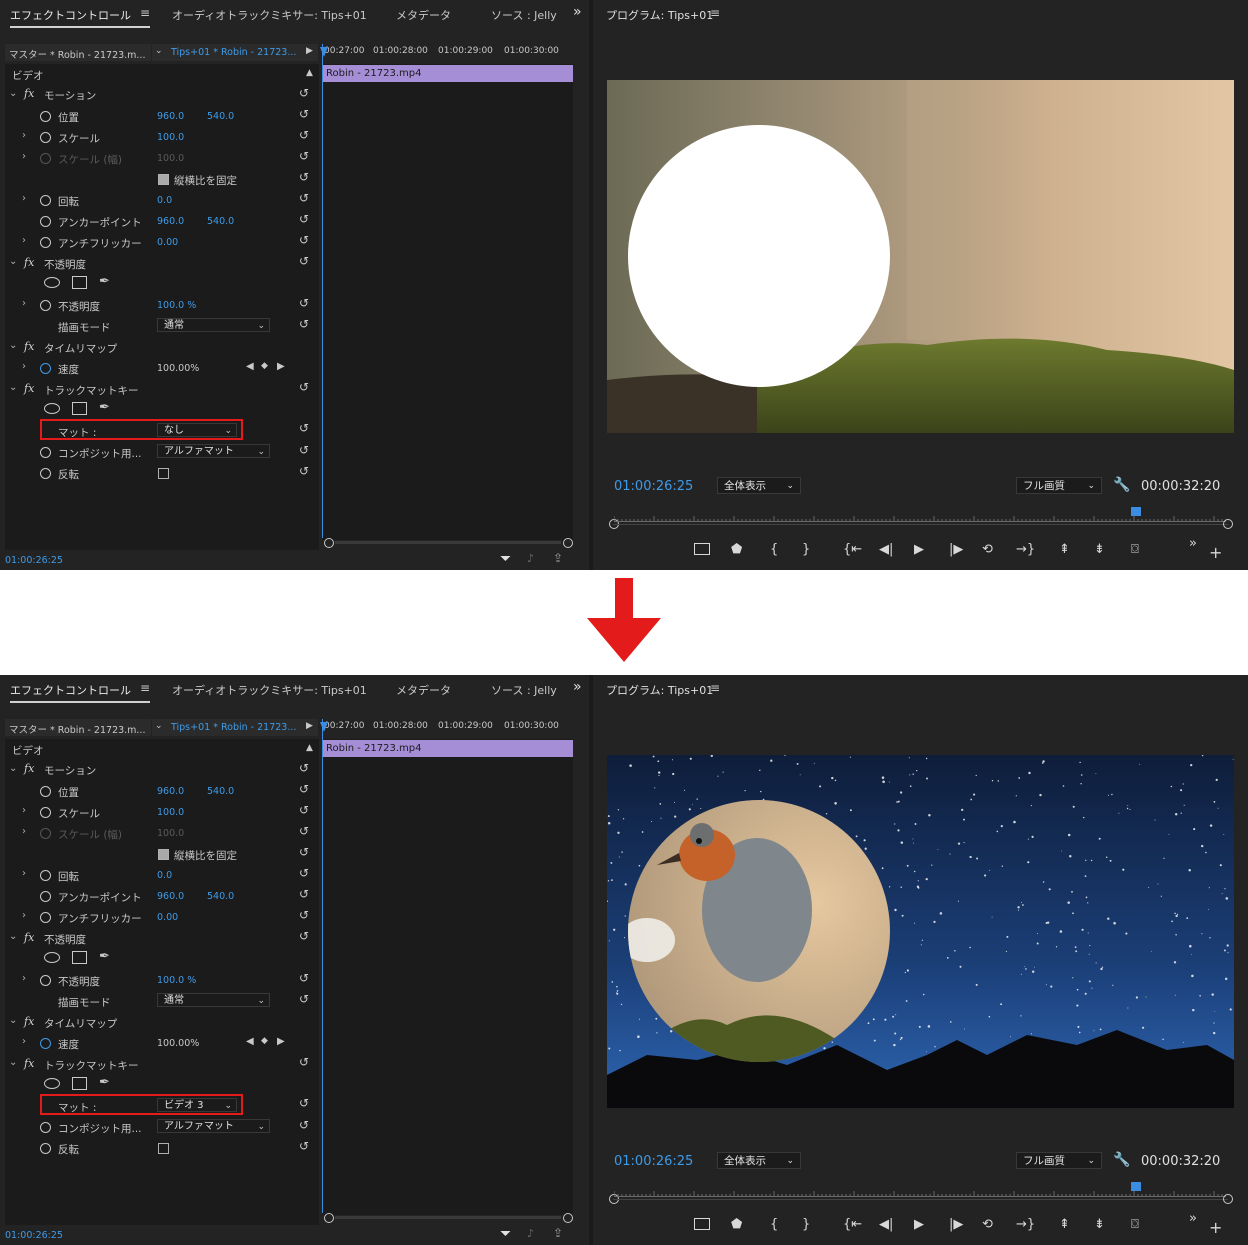 The image size is (1248, 1245). What do you see at coordinates (1193, 1218) in the screenshot?
I see `overflow-icon: »` at bounding box center [1193, 1218].